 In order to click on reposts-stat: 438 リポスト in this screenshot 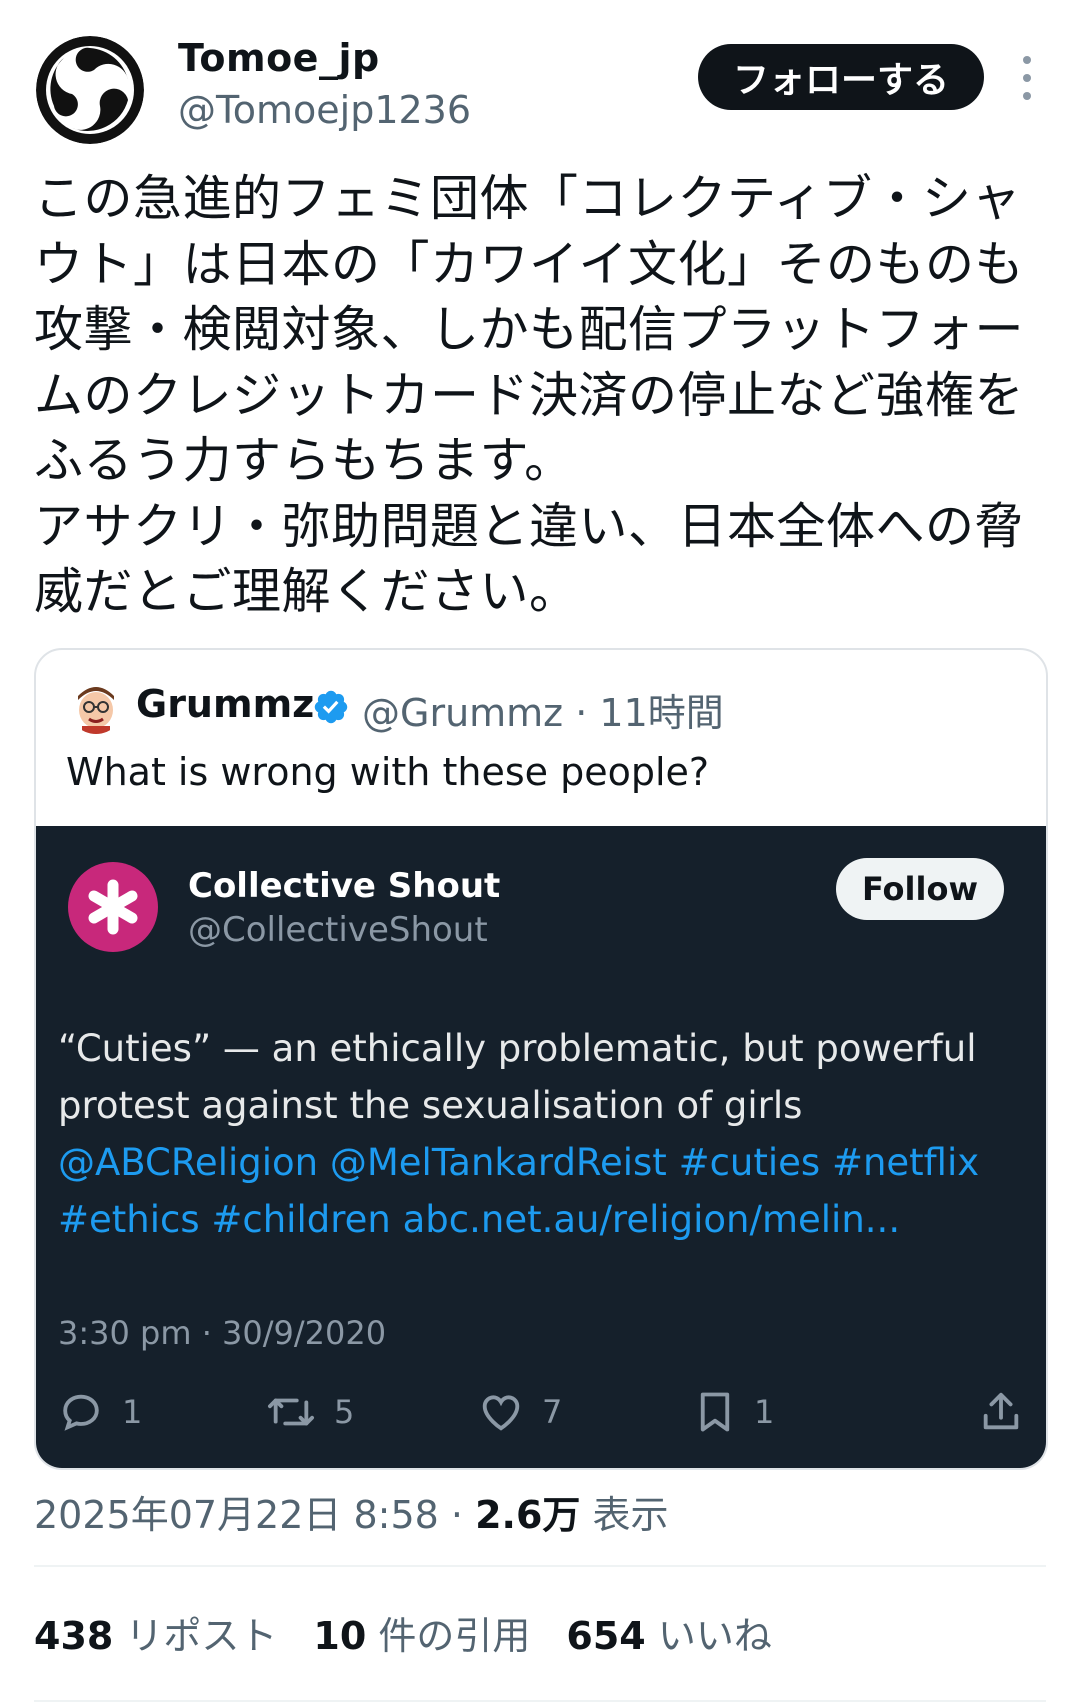, I will do `click(155, 1632)`.